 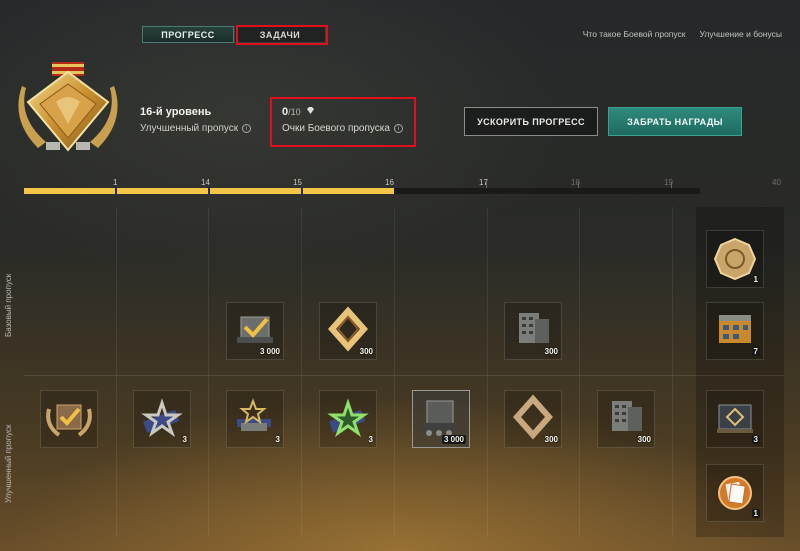 I want to click on laurel-badge-icon, so click(x=69, y=420).